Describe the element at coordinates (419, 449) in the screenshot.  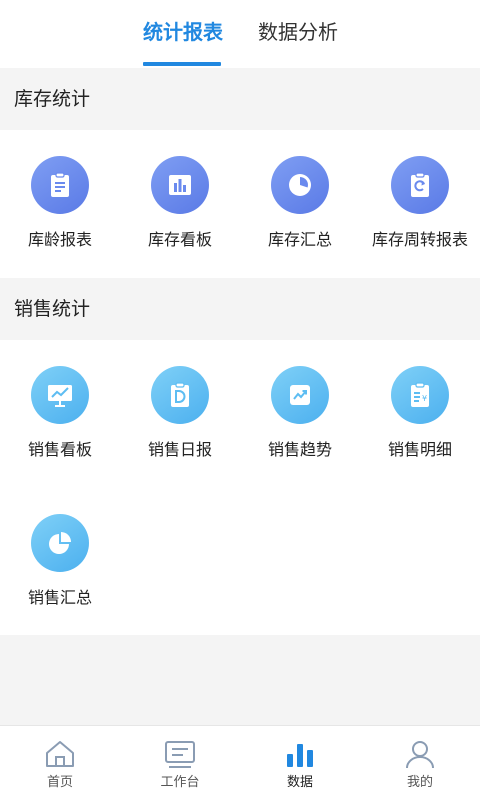
I see `grid-item-label: 销售明细` at that location.